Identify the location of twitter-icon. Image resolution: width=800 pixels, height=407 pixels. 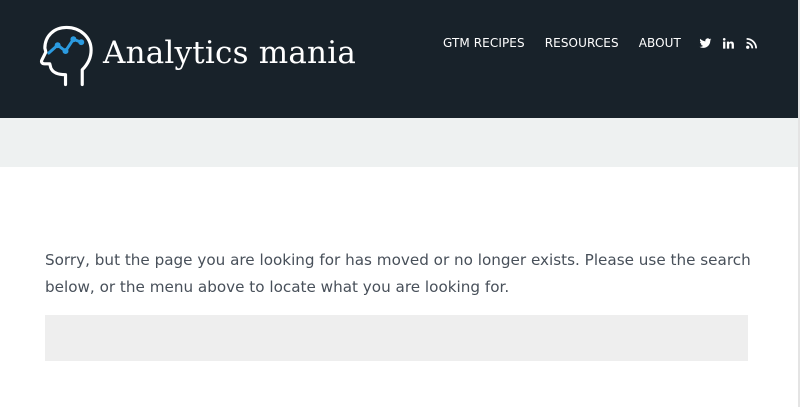
(705, 42).